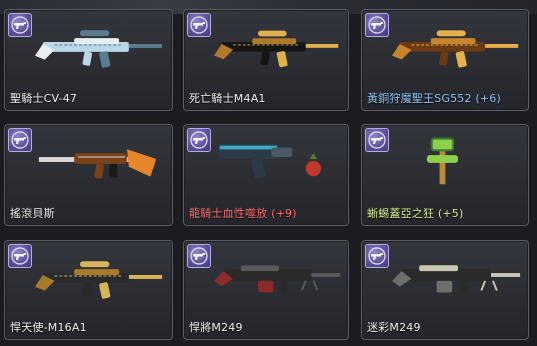 Image resolution: width=537 pixels, height=346 pixels. I want to click on weapon-card: 悍天使-M16A1, so click(88, 290).